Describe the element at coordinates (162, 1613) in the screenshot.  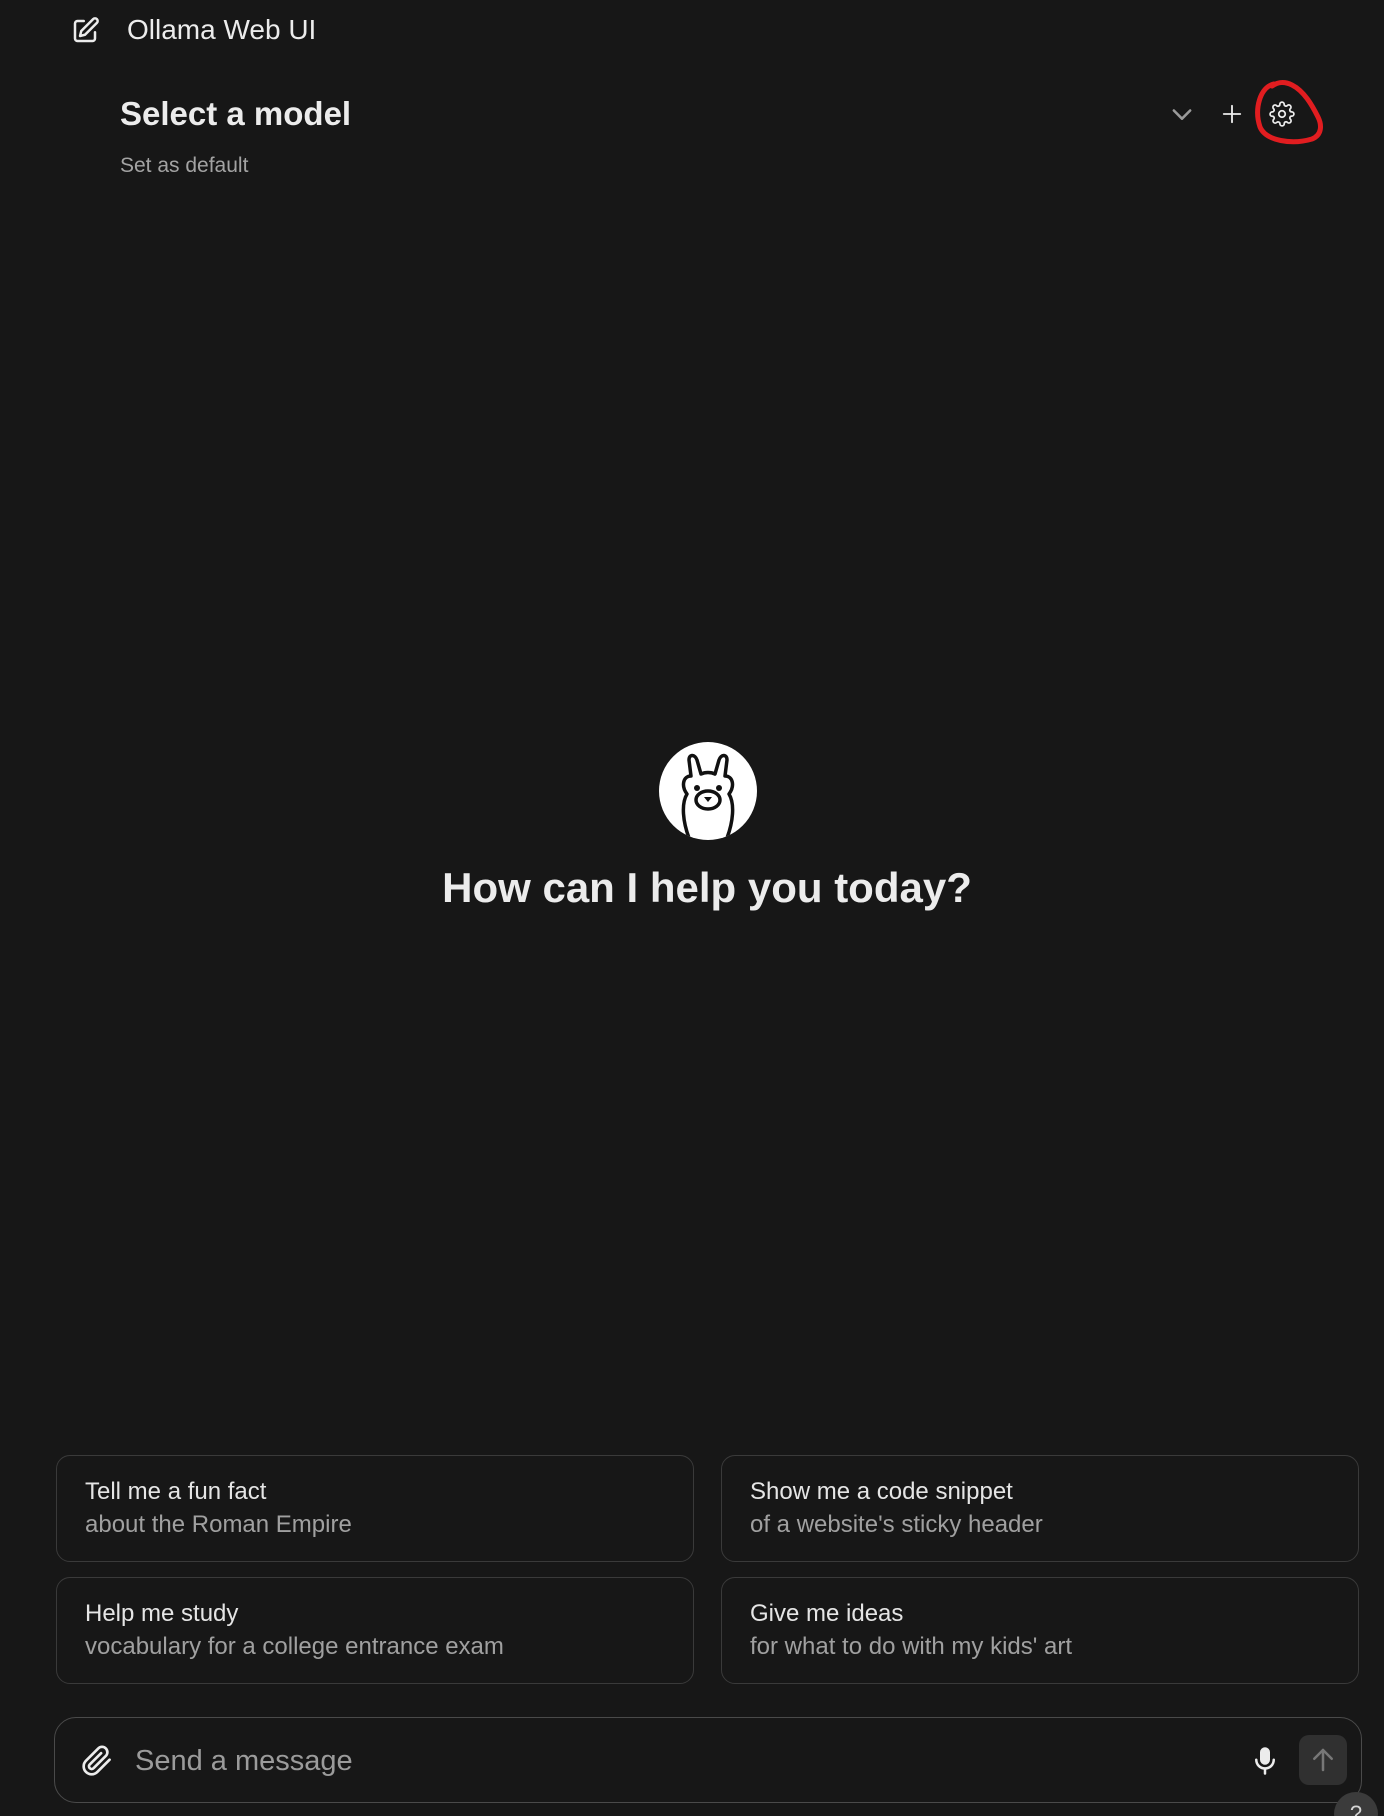
I see `suggestion-title: Help me study` at that location.